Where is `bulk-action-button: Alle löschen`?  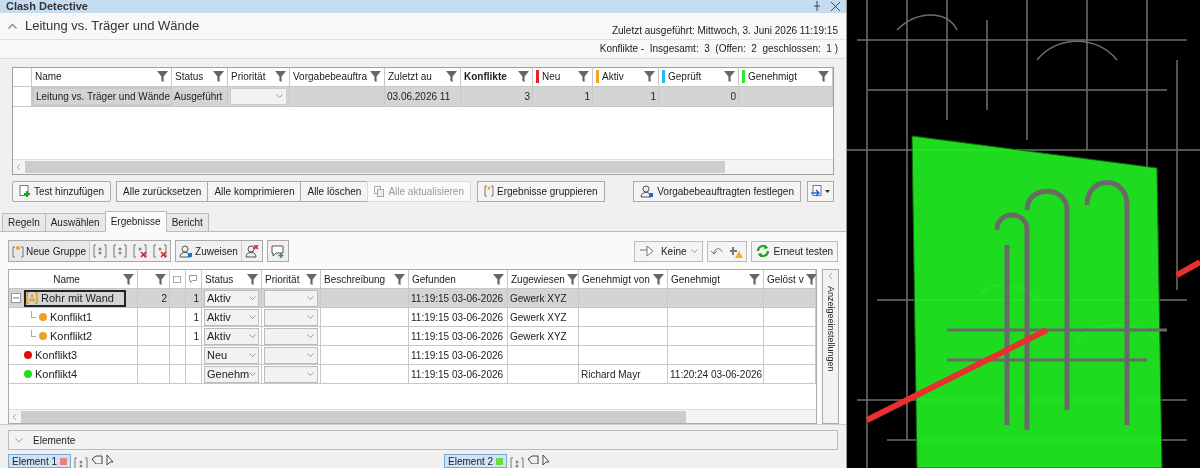
bulk-action-button: Alle löschen is located at coordinates (334, 191).